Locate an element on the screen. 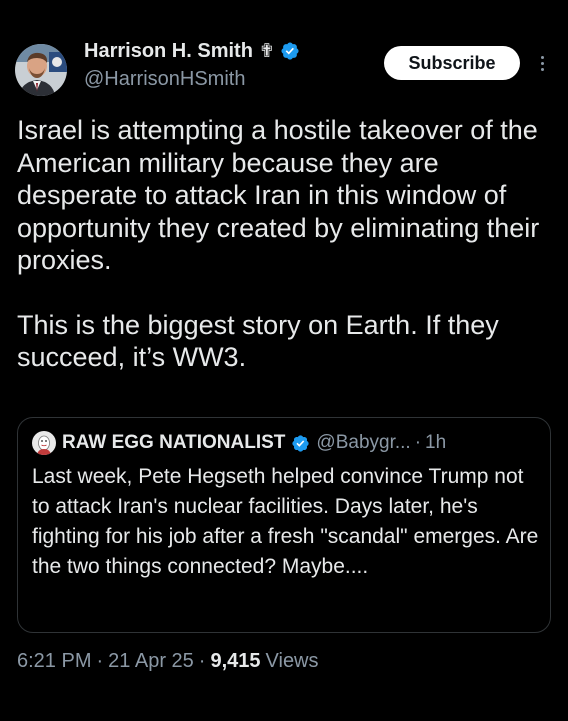 The height and width of the screenshot is (721, 568). cross-emoji: ✟ is located at coordinates (266, 51).